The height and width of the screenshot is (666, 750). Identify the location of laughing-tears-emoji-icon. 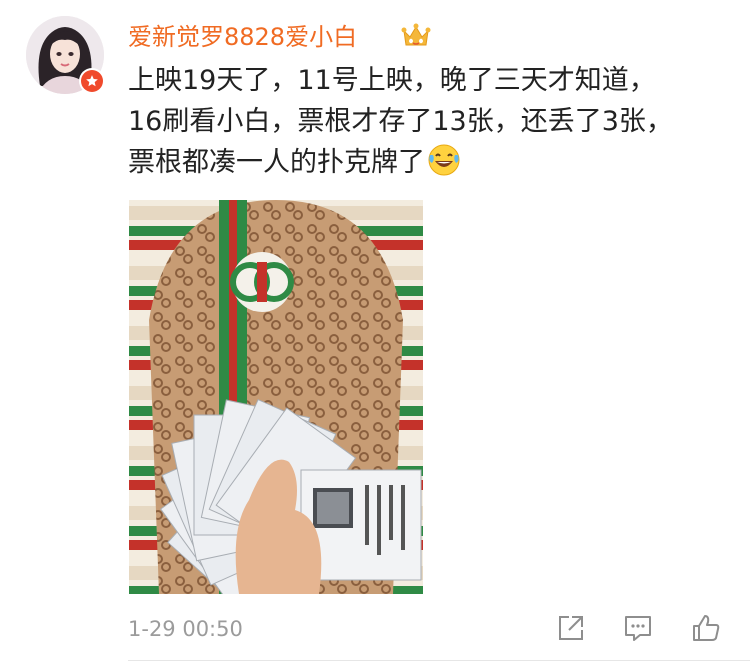
(444, 160).